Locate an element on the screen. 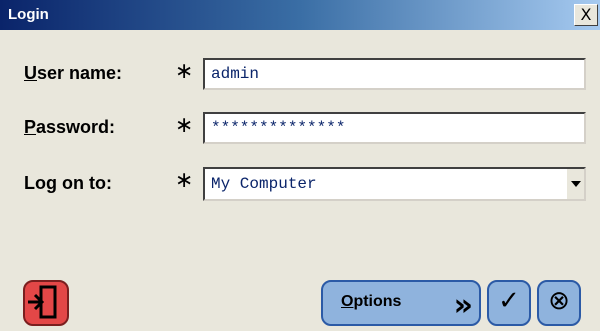 The width and height of the screenshot is (600, 331). logon-select-value: My Computer is located at coordinates (264, 184).